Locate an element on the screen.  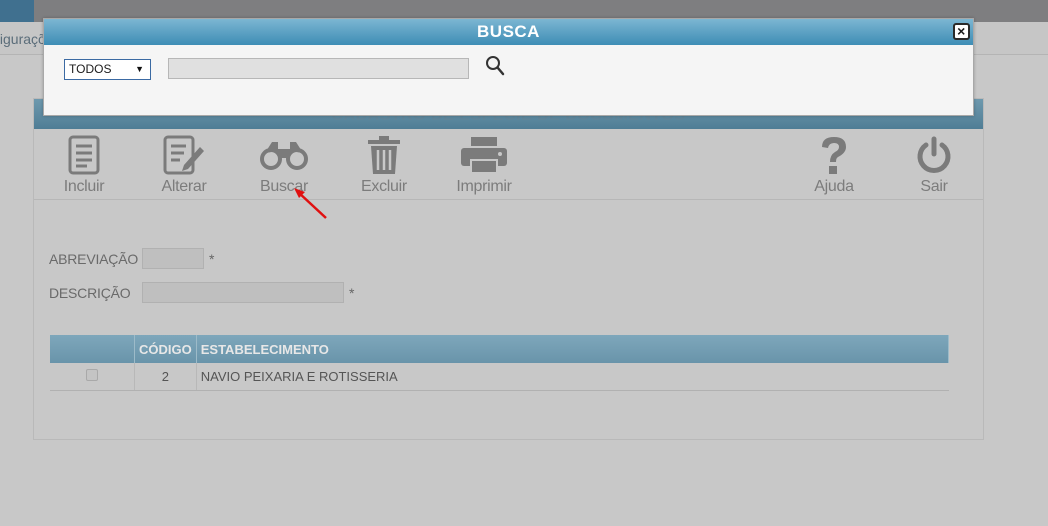
ajuda-button: Ajuda is located at coordinates (834, 164).